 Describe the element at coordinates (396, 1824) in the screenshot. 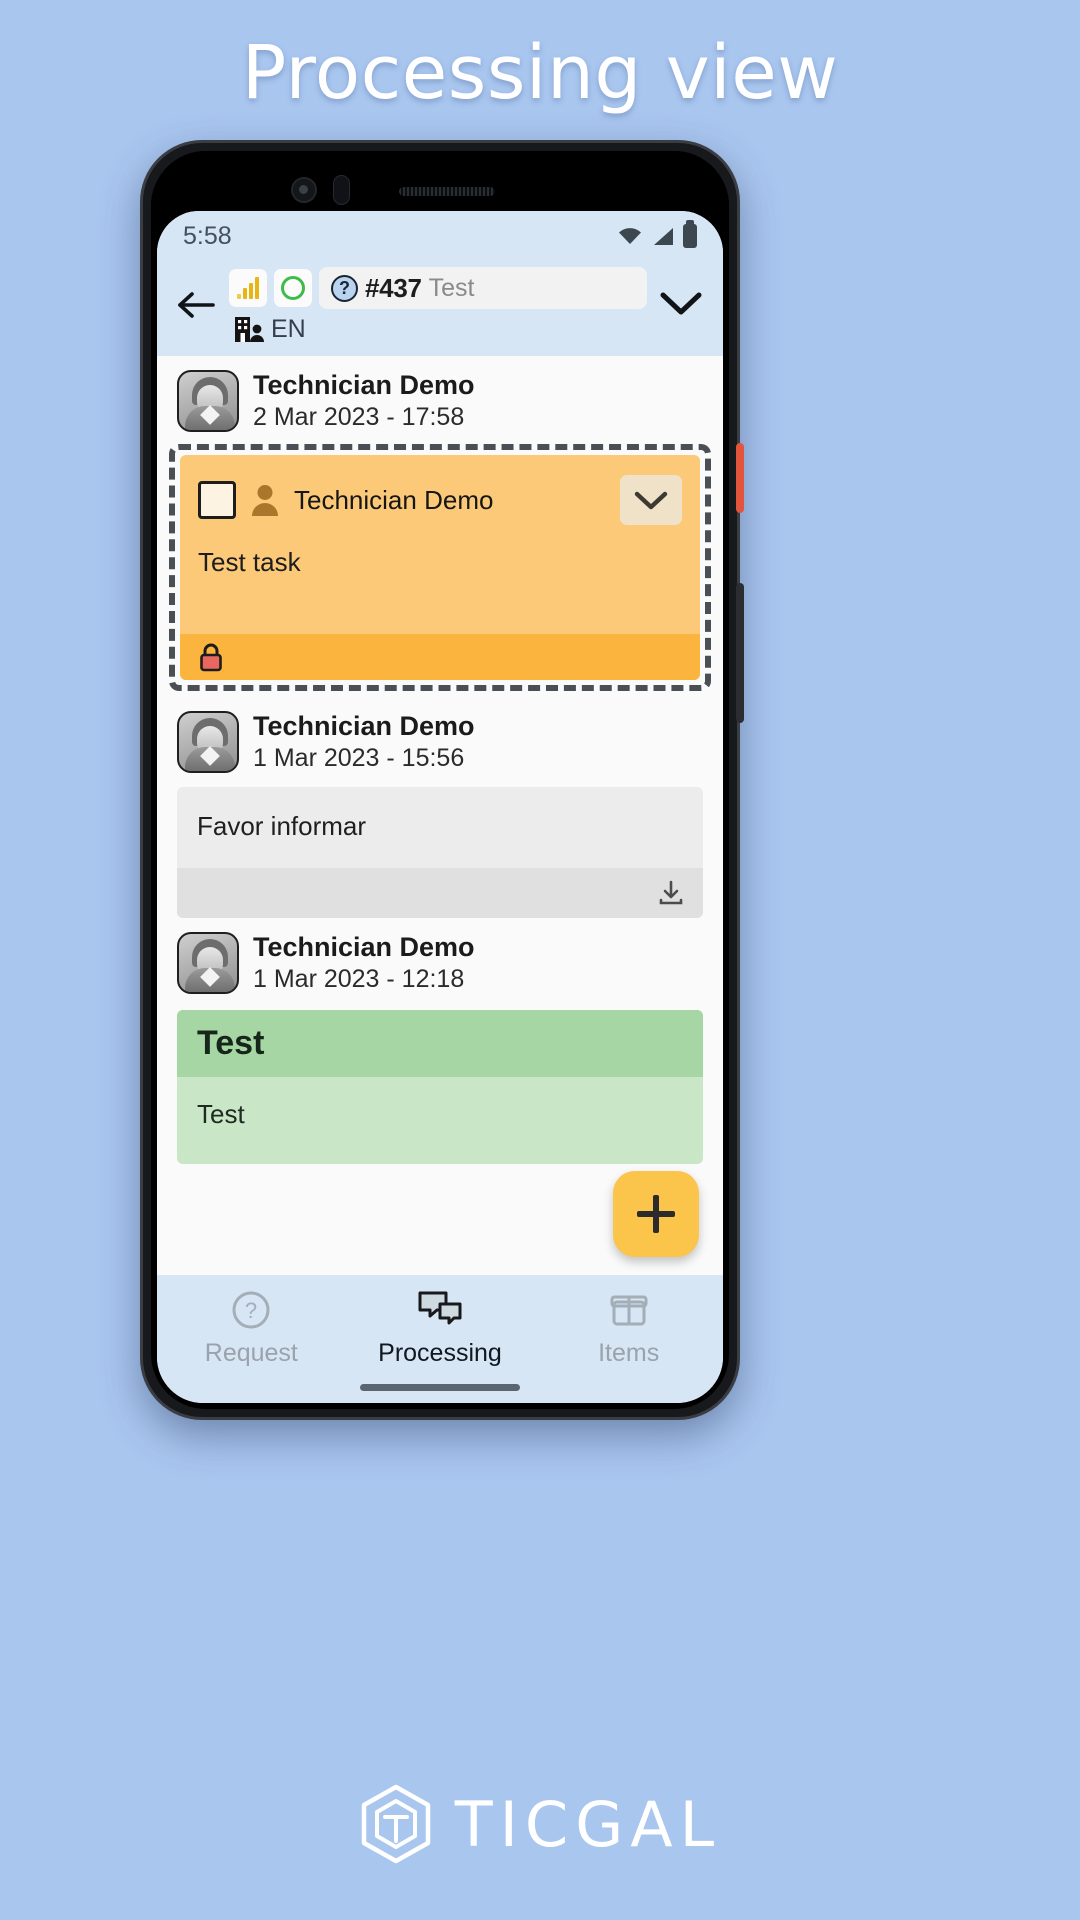

I see `ticgal-logo-icon` at that location.